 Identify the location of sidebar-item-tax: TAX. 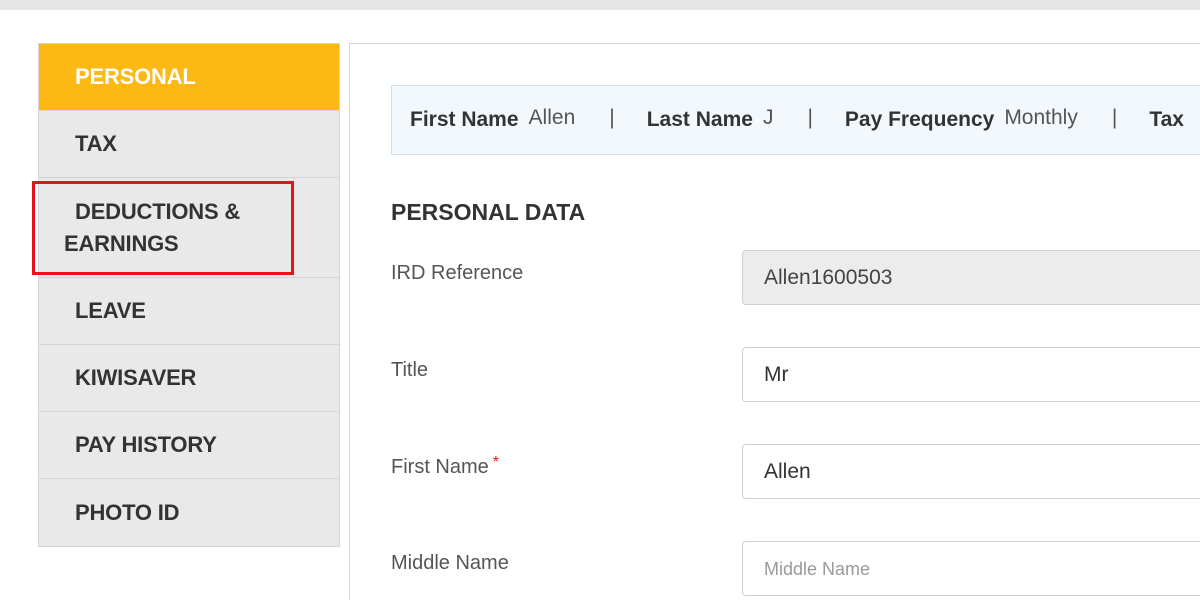
(189, 144).